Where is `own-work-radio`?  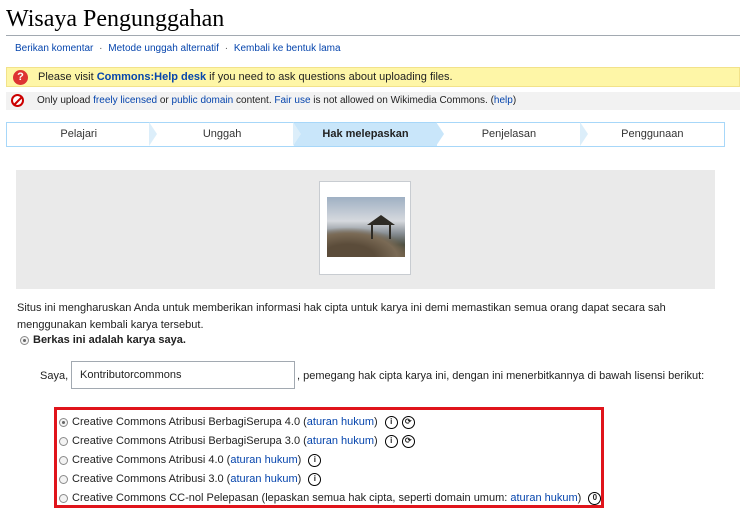
own-work-radio is located at coordinates (24, 340).